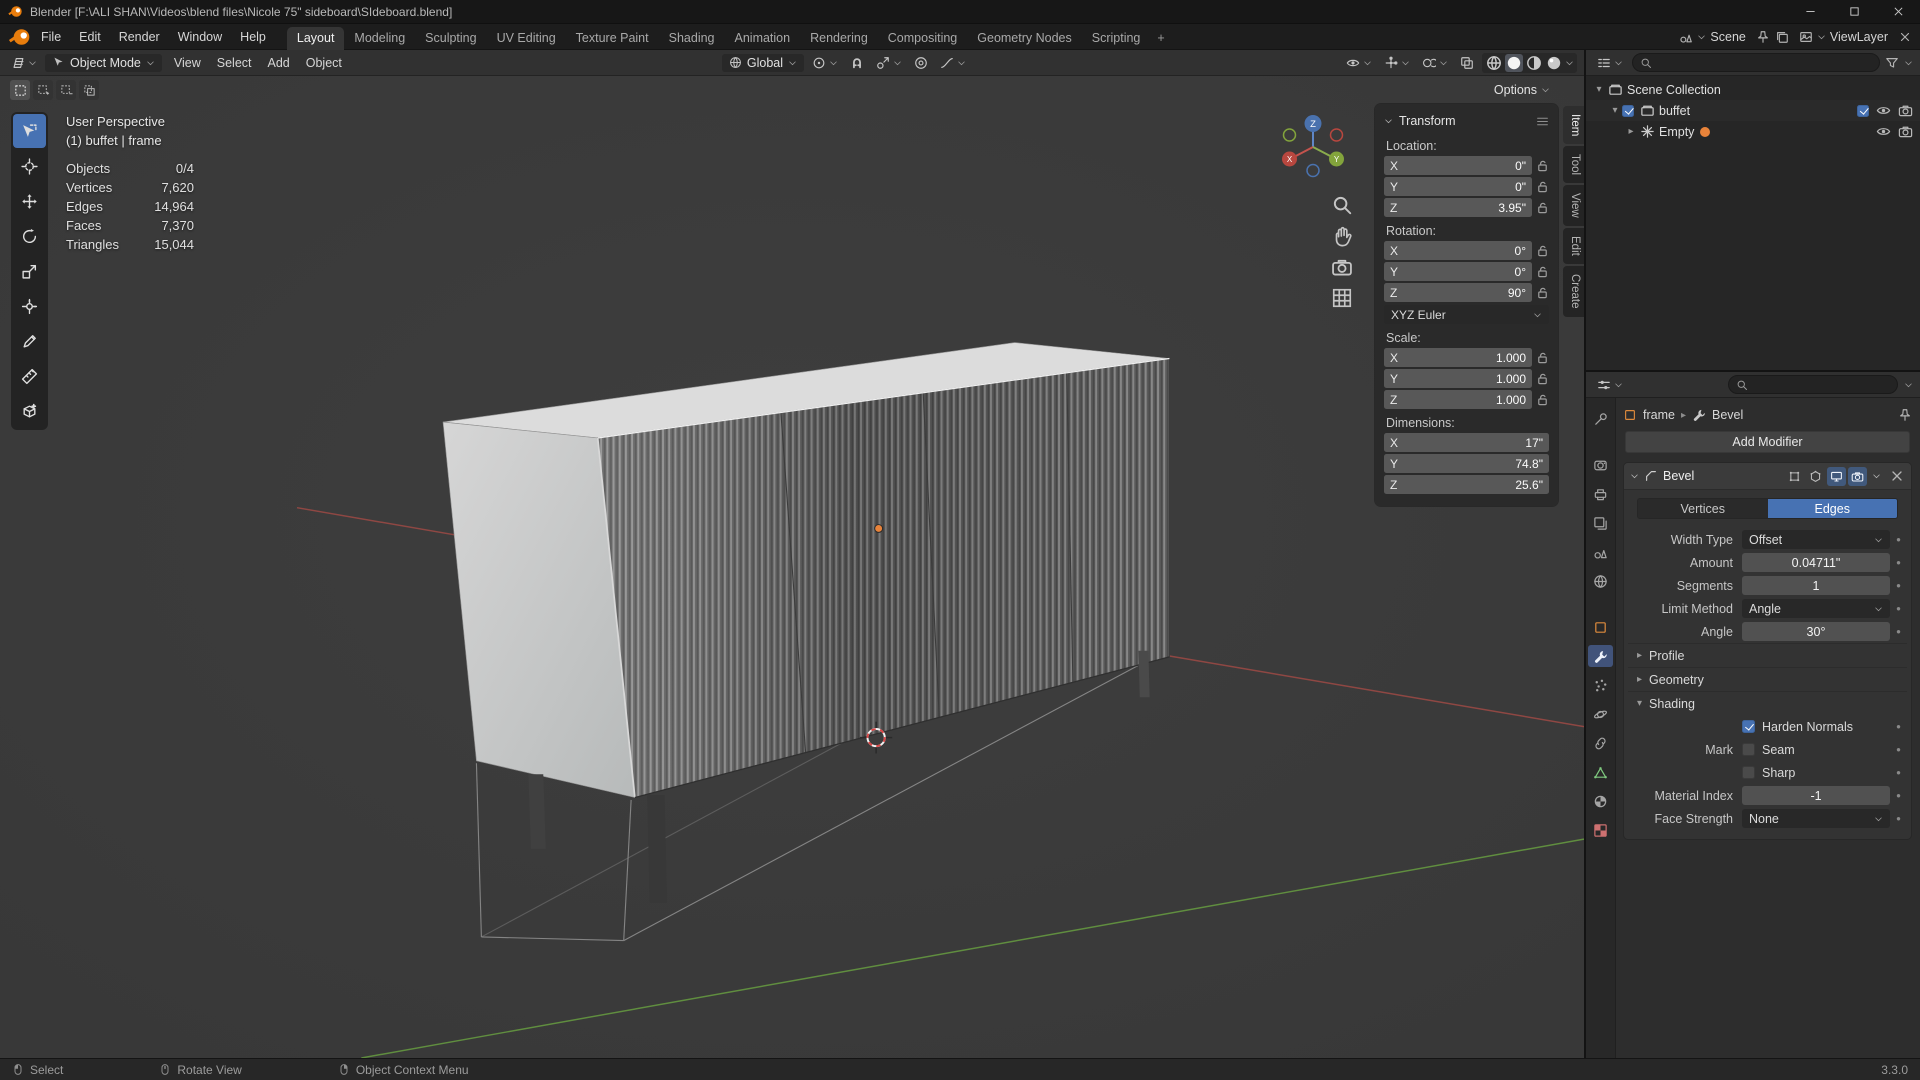  I want to click on transform-orientation-dropdown: Global, so click(763, 62).